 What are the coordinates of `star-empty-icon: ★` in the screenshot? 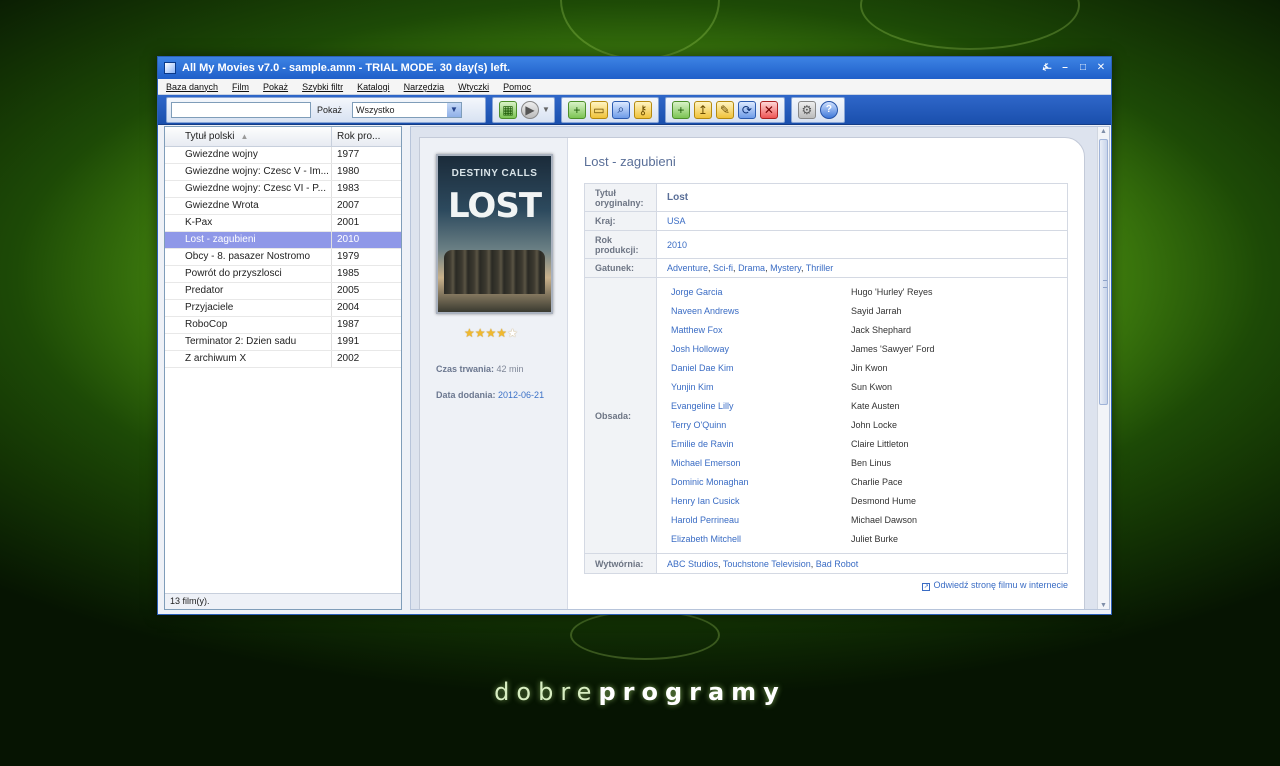 It's located at (512, 333).